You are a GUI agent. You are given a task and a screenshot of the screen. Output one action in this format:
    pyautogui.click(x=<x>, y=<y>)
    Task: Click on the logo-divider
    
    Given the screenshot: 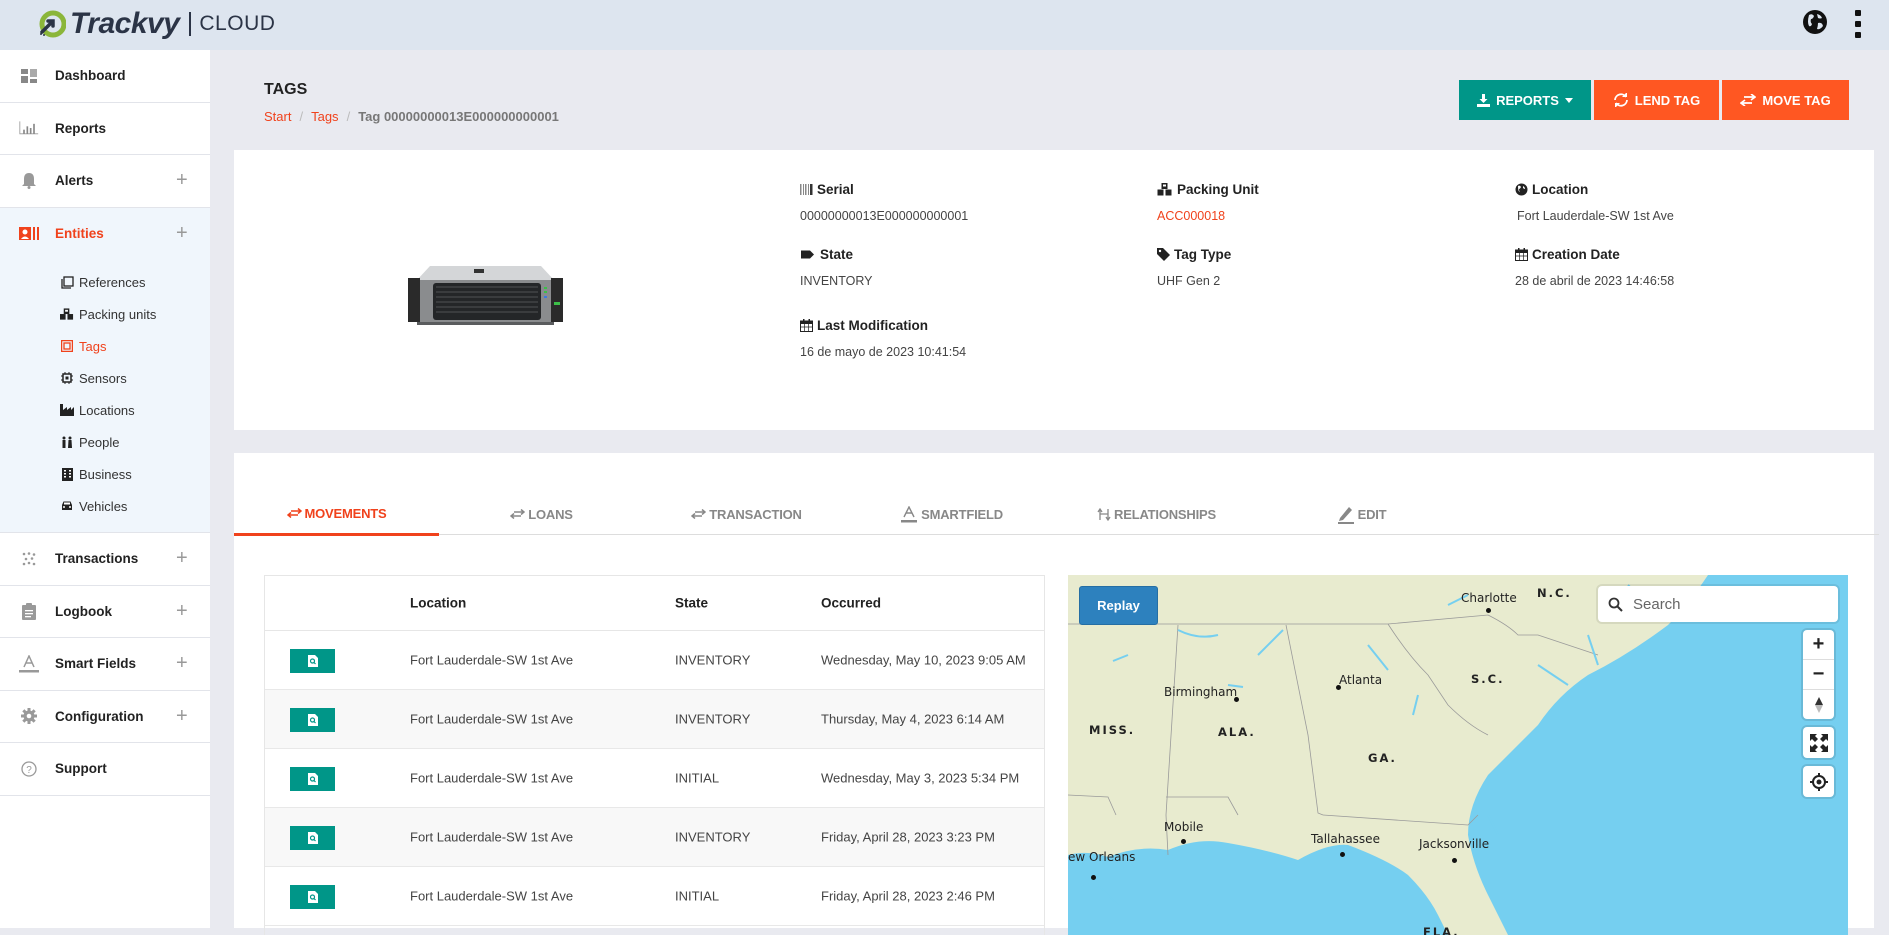 What is the action you would take?
    pyautogui.click(x=190, y=24)
    